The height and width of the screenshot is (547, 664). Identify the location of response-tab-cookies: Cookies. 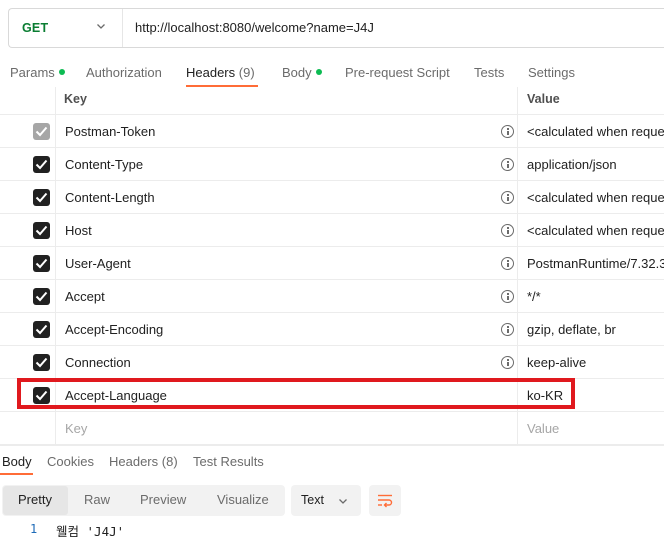
(70, 461).